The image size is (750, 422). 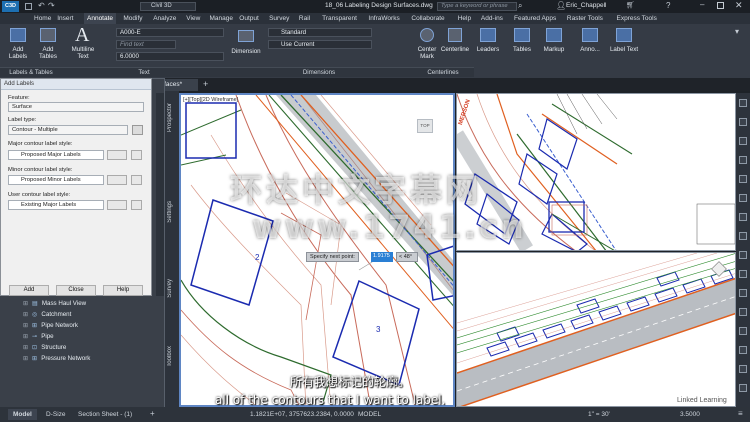 What do you see at coordinates (554, 49) in the screenshot?
I see `markup-button: Markup` at bounding box center [554, 49].